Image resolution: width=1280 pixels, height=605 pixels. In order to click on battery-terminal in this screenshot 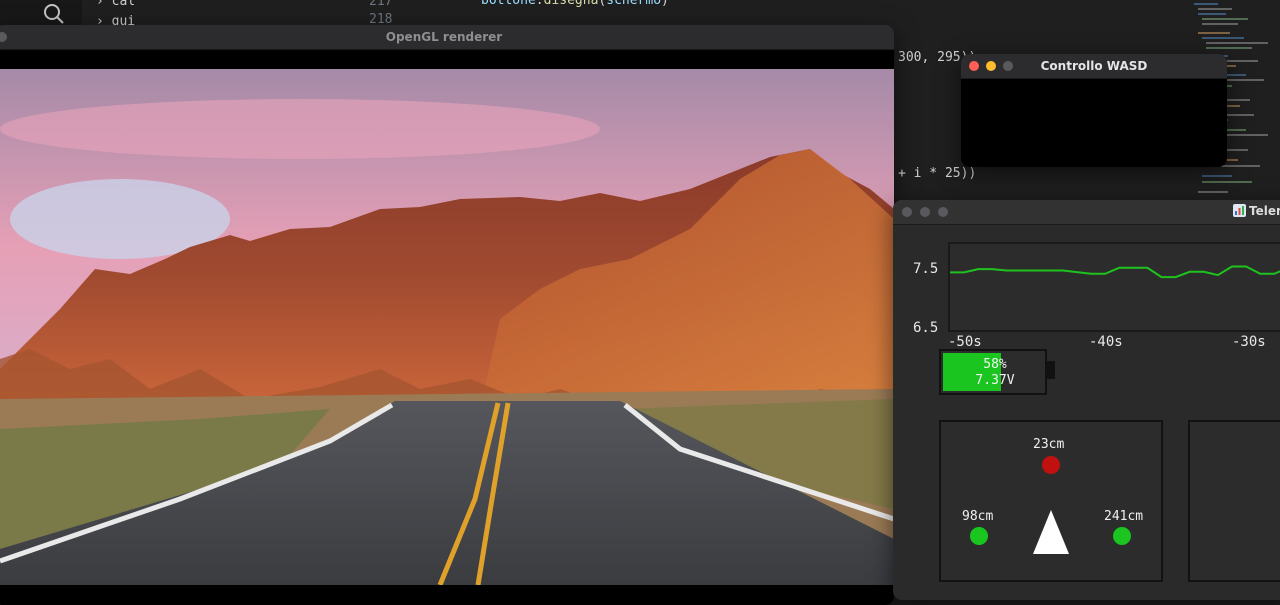, I will do `click(1050, 370)`.